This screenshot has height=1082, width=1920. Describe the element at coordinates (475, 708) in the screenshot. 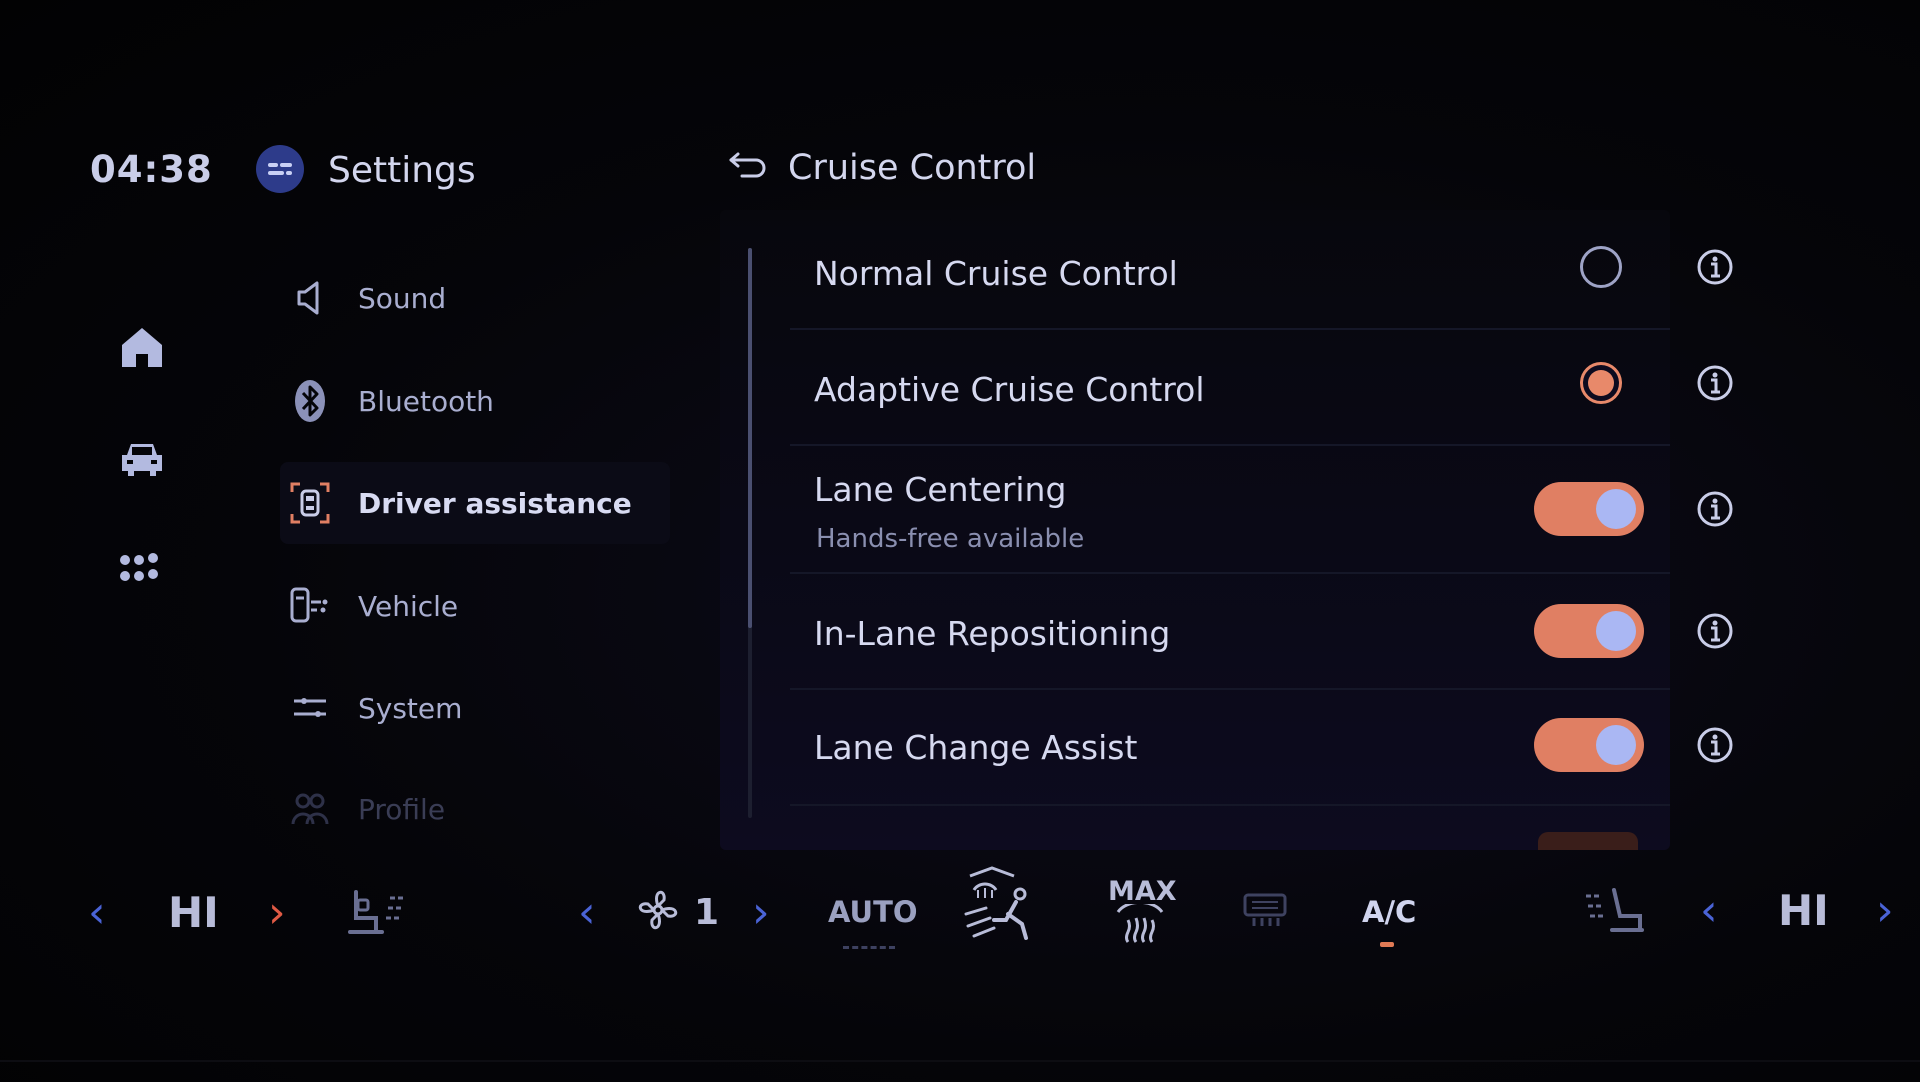

I see `sidebar-item-system: System` at that location.